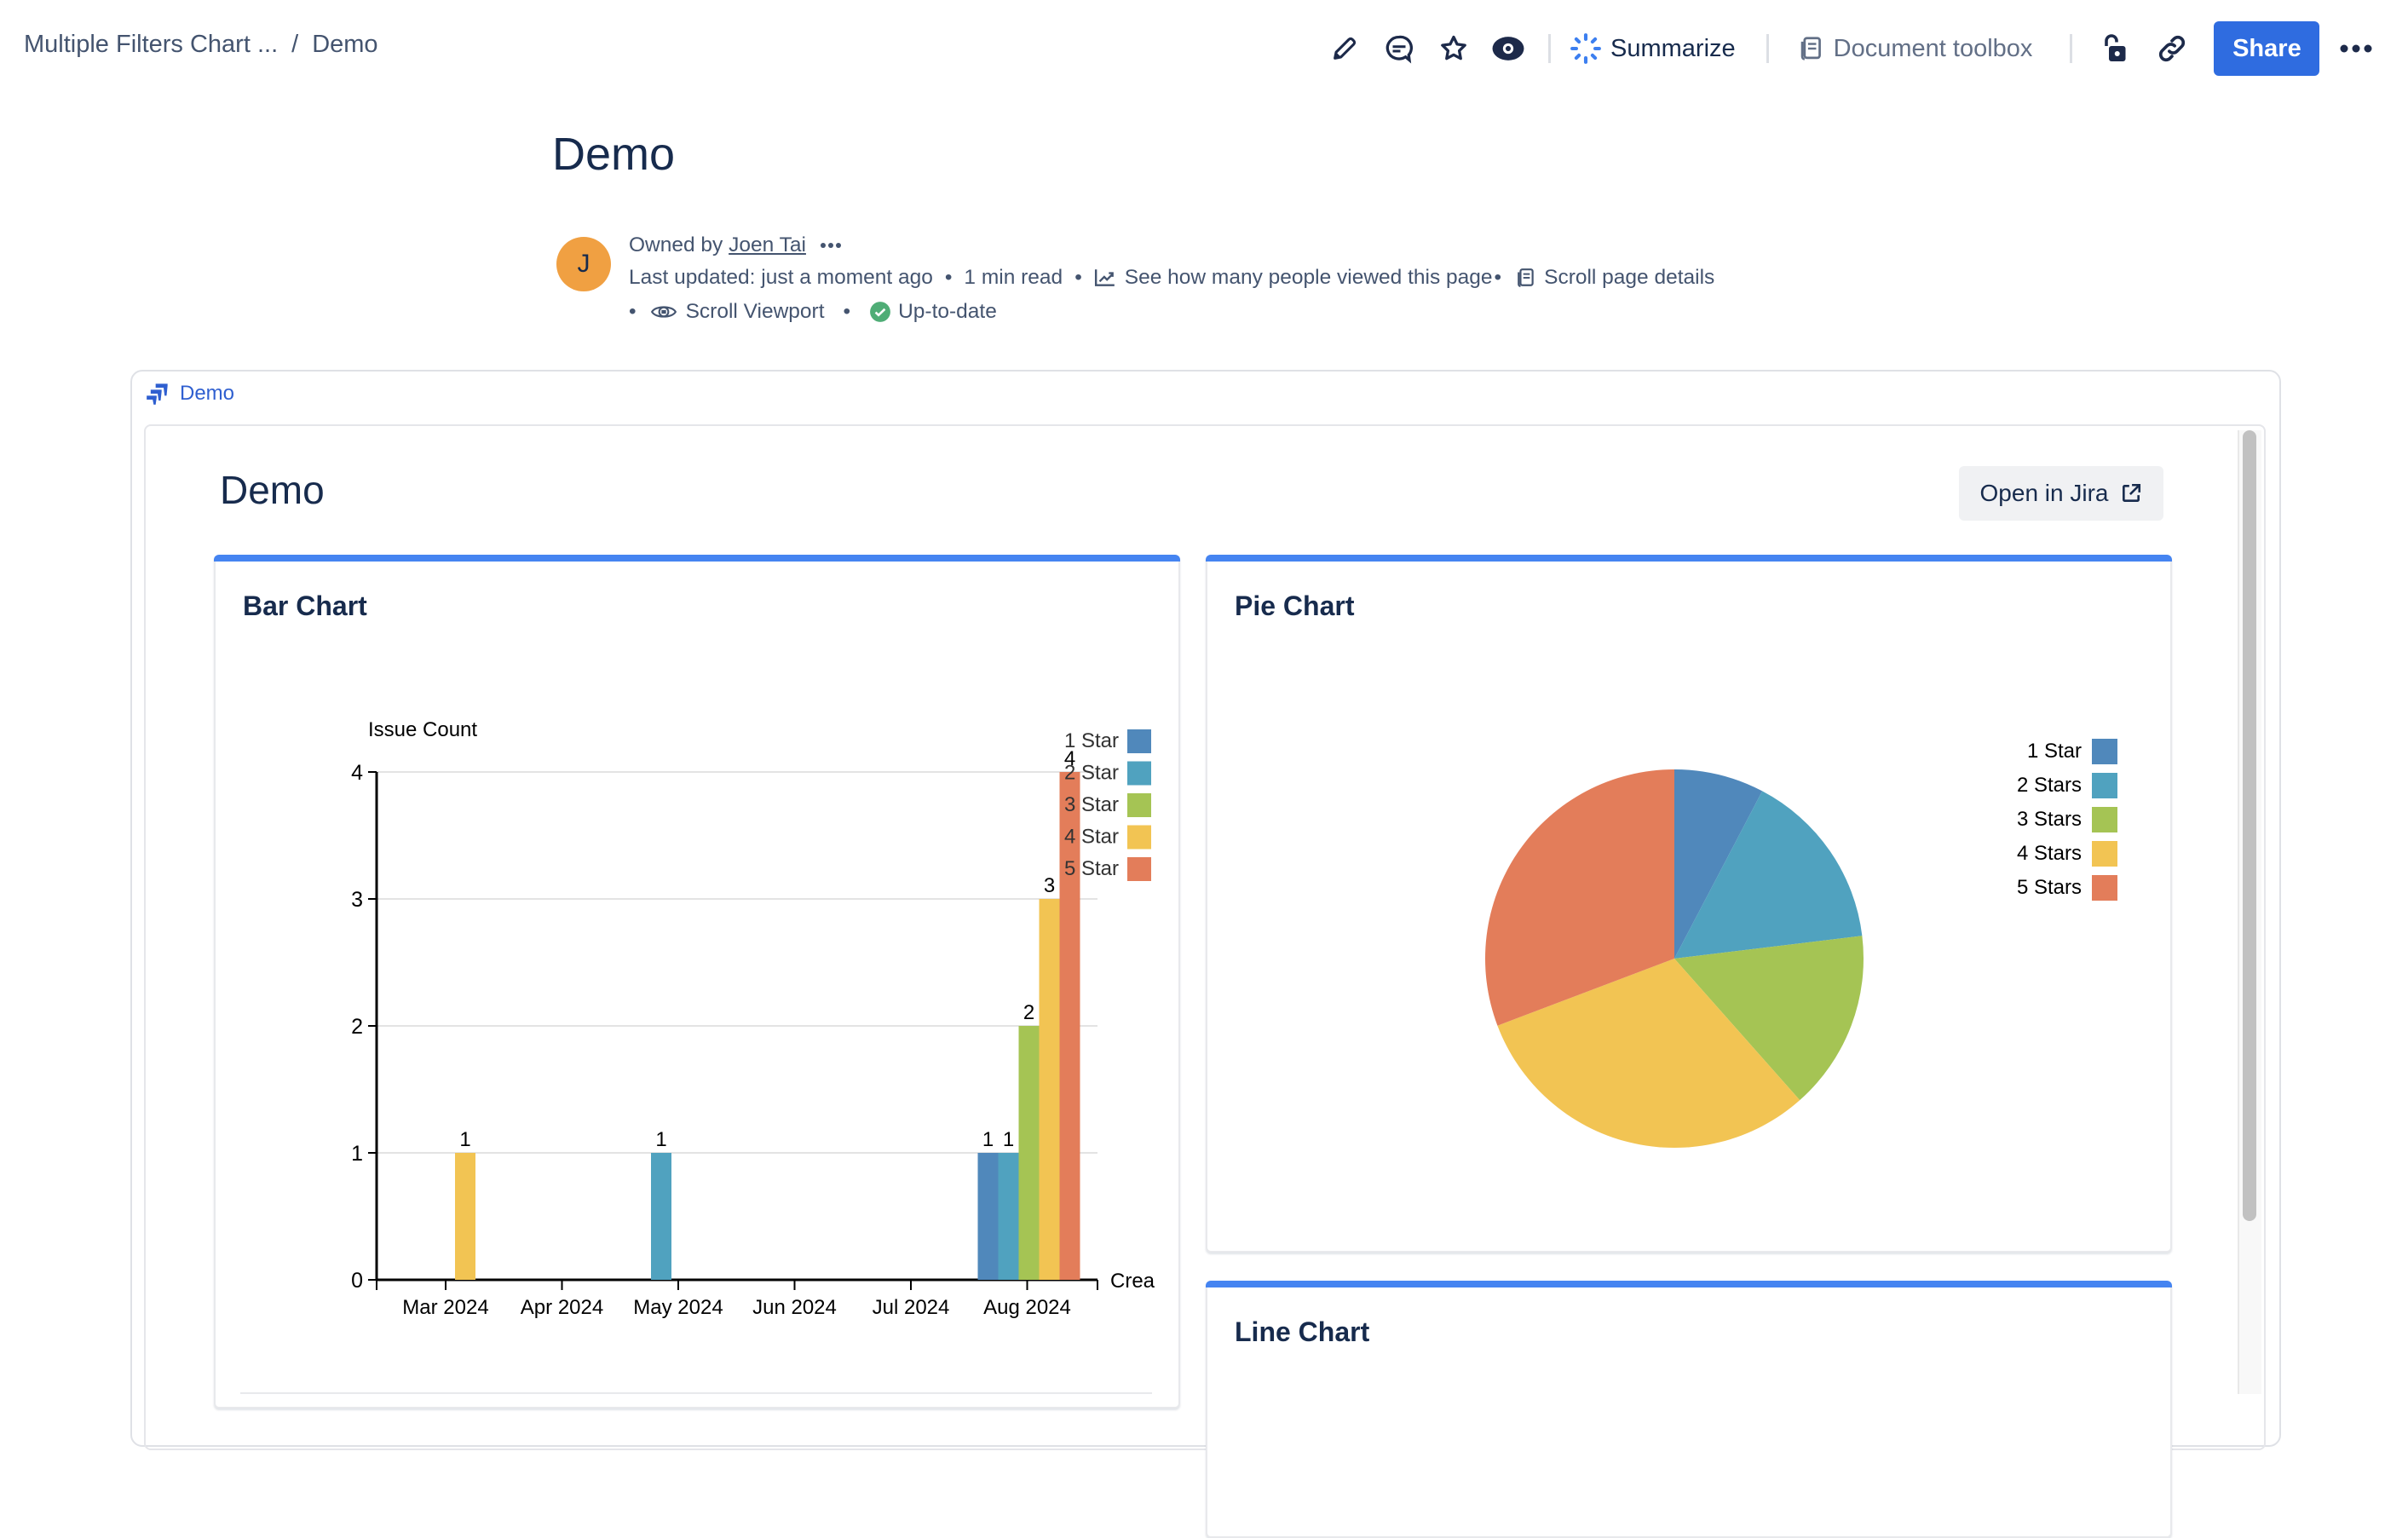  Describe the element at coordinates (1586, 49) in the screenshot. I see `ai-sparkle-icon` at that location.